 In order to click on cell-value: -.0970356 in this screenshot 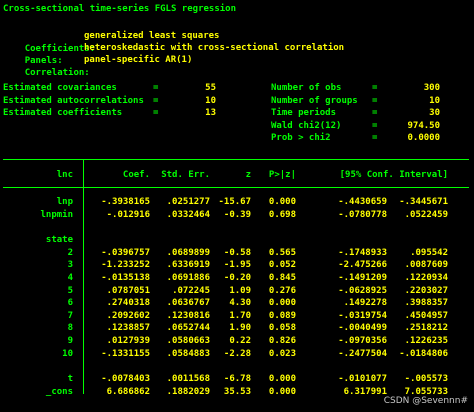, I will do `click(362, 341)`.